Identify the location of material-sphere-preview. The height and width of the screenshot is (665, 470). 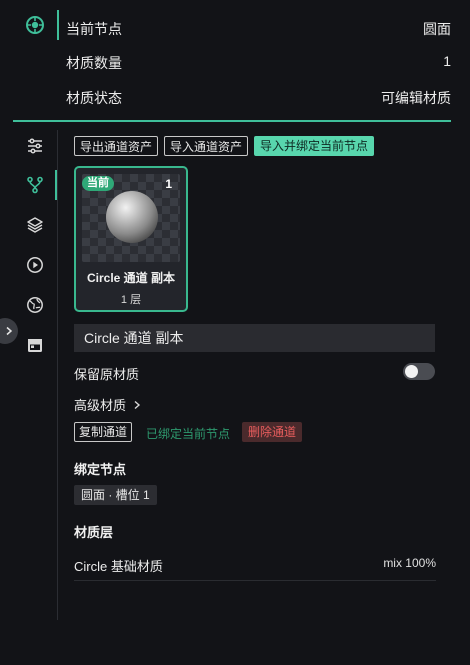
(132, 217).